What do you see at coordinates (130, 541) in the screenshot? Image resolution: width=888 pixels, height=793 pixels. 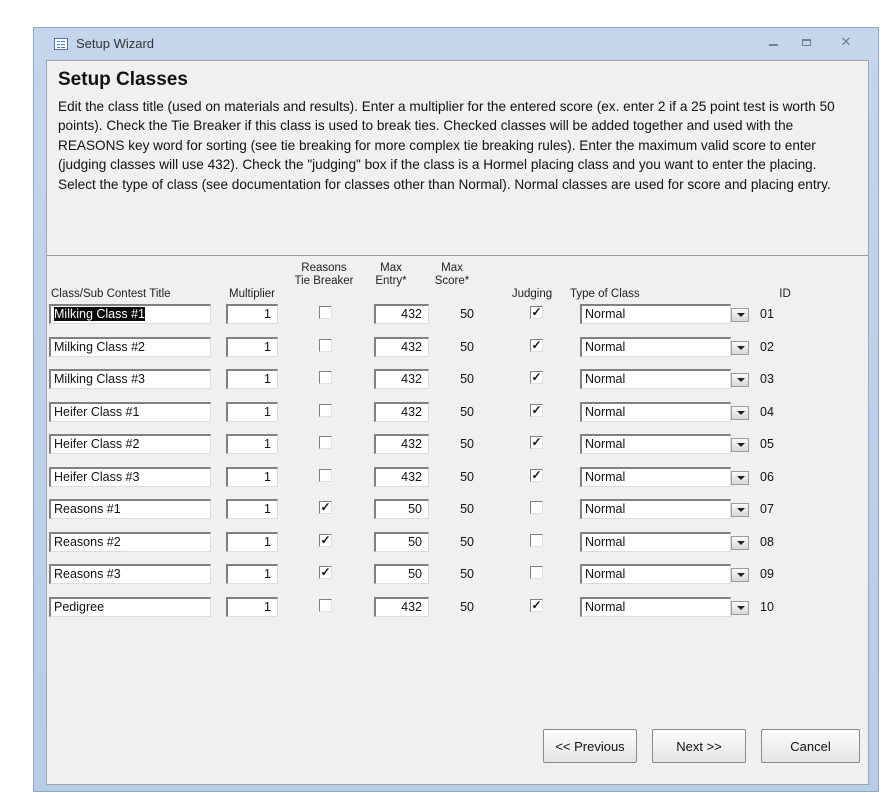 I see `class-title-field: Reasons #2` at bounding box center [130, 541].